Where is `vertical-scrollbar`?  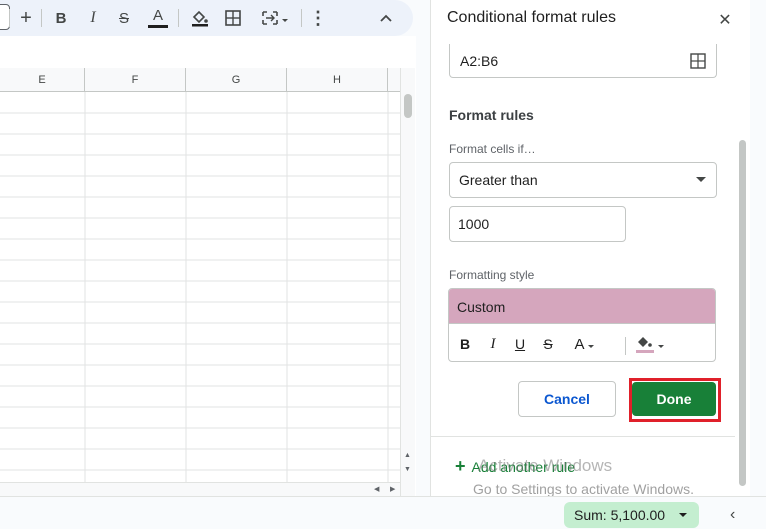 vertical-scrollbar is located at coordinates (407, 282).